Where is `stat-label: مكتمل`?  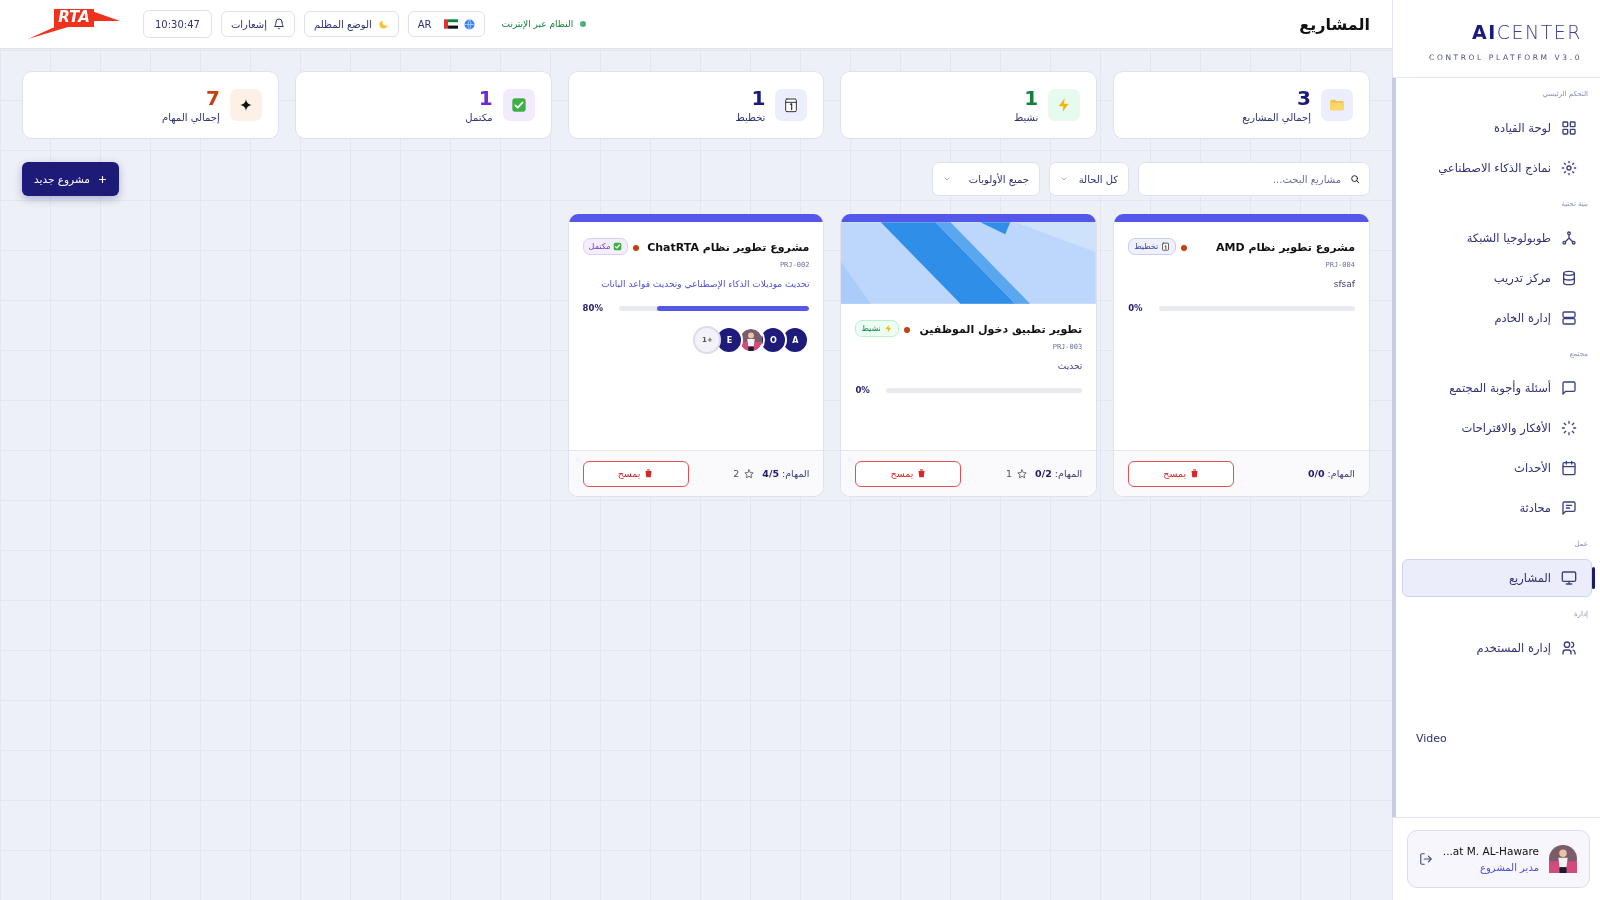
stat-label: مكتمل is located at coordinates (479, 117).